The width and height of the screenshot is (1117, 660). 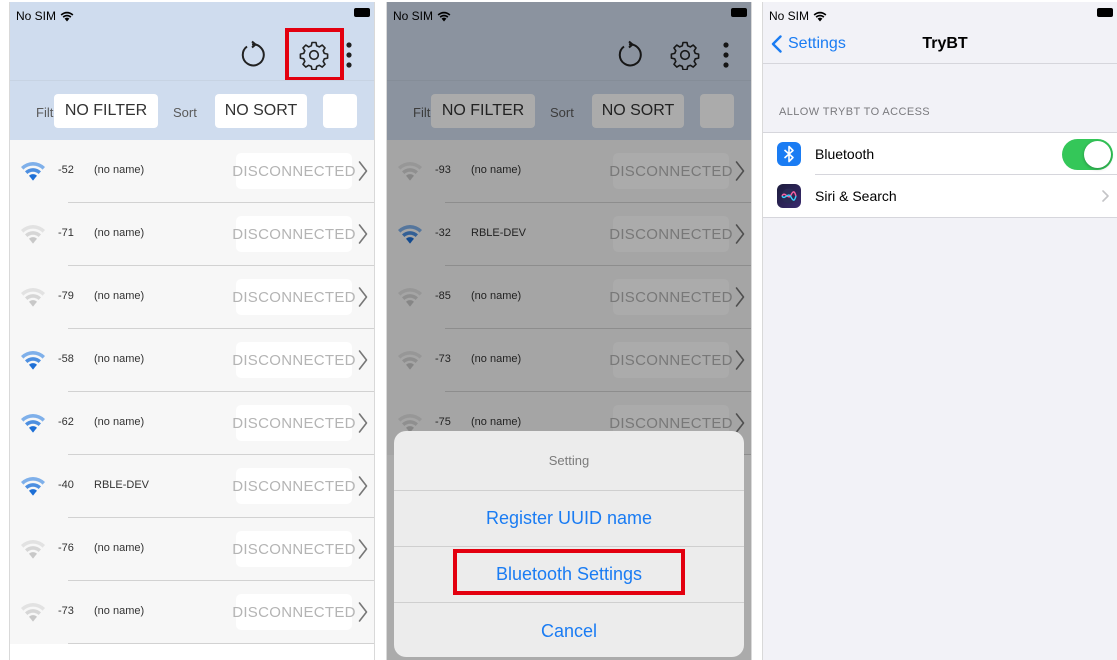 What do you see at coordinates (261, 111) in the screenshot?
I see `sort-select: NO SORT` at bounding box center [261, 111].